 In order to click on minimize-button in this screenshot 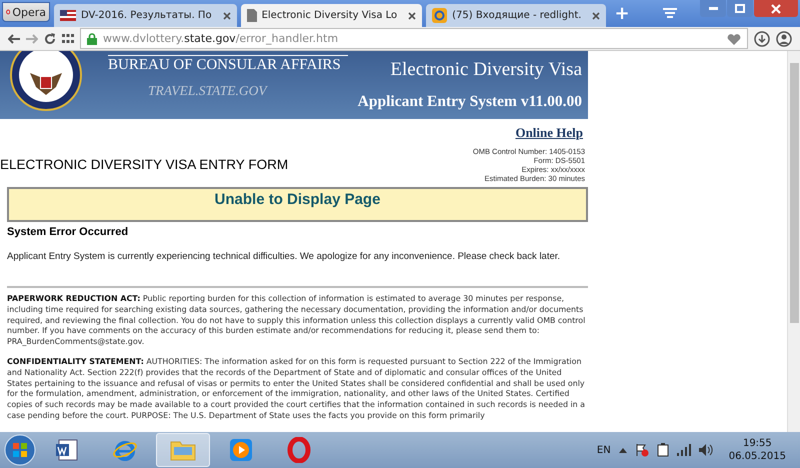, I will do `click(713, 8)`.